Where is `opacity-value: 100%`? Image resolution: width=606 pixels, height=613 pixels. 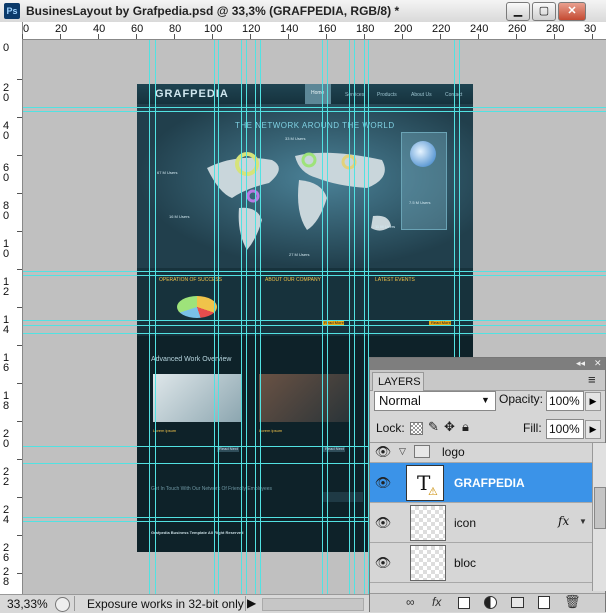 opacity-value: 100% is located at coordinates (564, 401).